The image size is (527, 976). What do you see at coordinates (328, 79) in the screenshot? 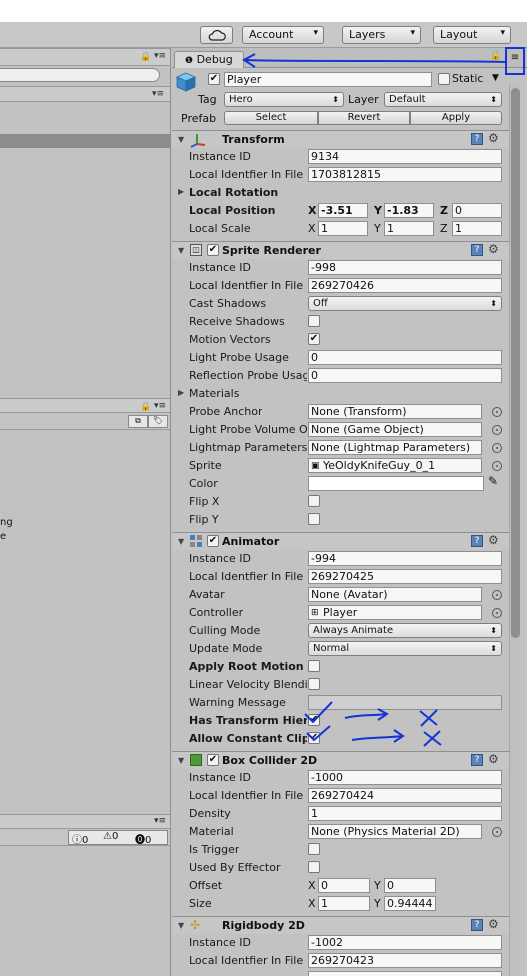
I see `object-name-field: Player` at bounding box center [328, 79].